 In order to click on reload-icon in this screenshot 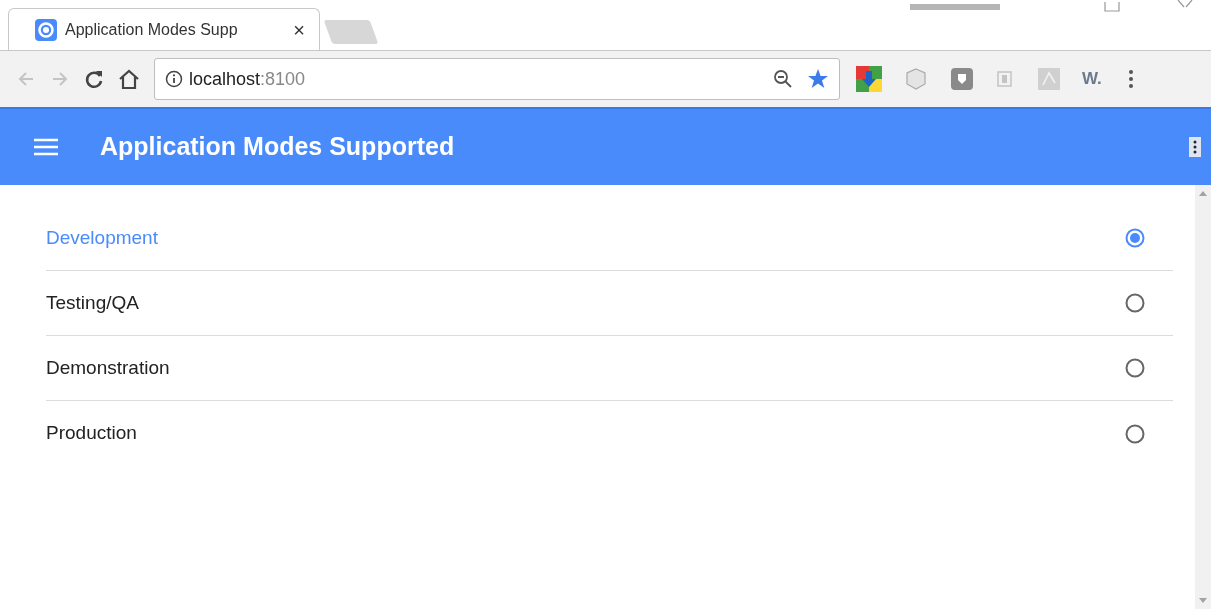, I will do `click(94, 79)`.